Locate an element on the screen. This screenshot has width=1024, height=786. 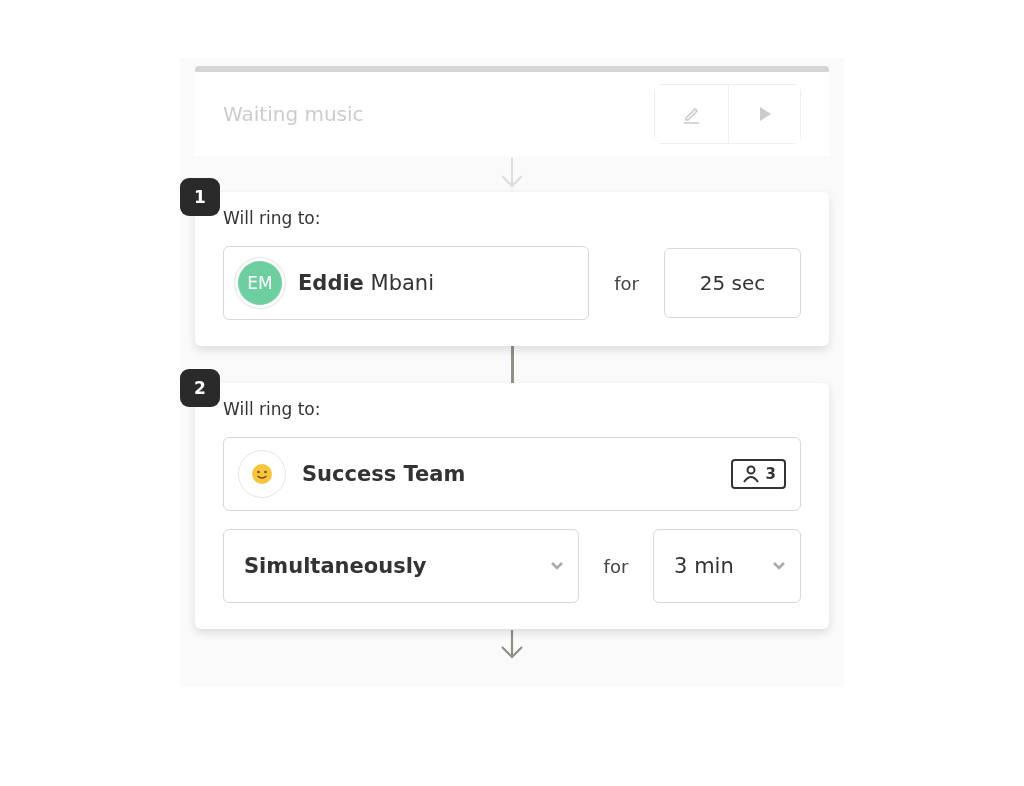
duration-field: 25 sec is located at coordinates (732, 283).